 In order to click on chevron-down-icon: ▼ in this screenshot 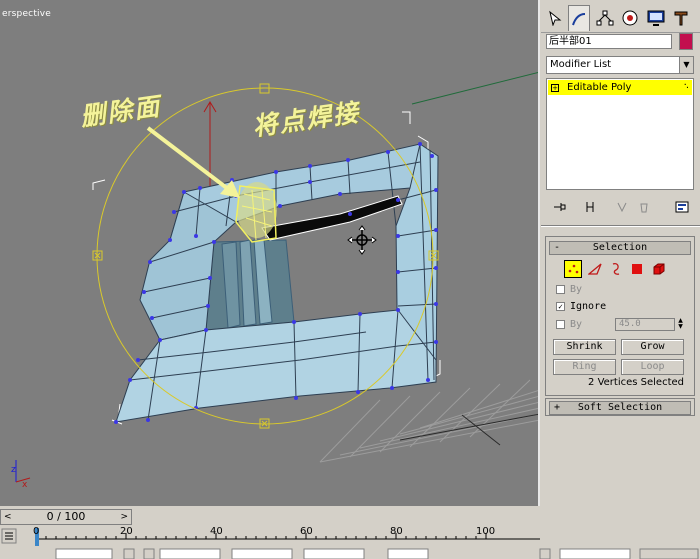, I will do `click(686, 65)`.